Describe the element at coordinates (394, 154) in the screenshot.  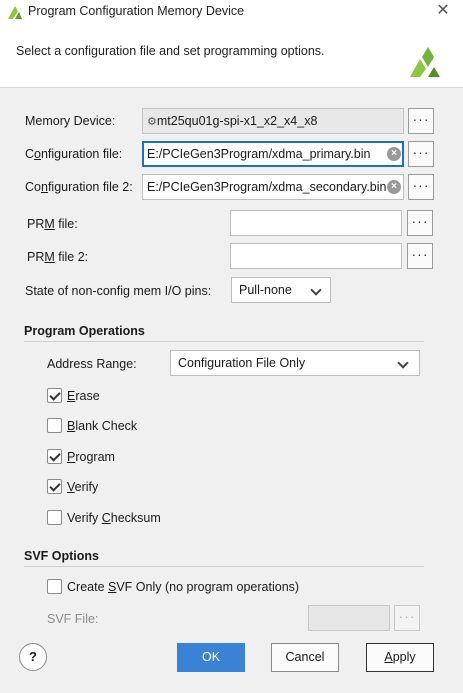
I see `clear-configuration-file-icon: ×` at that location.